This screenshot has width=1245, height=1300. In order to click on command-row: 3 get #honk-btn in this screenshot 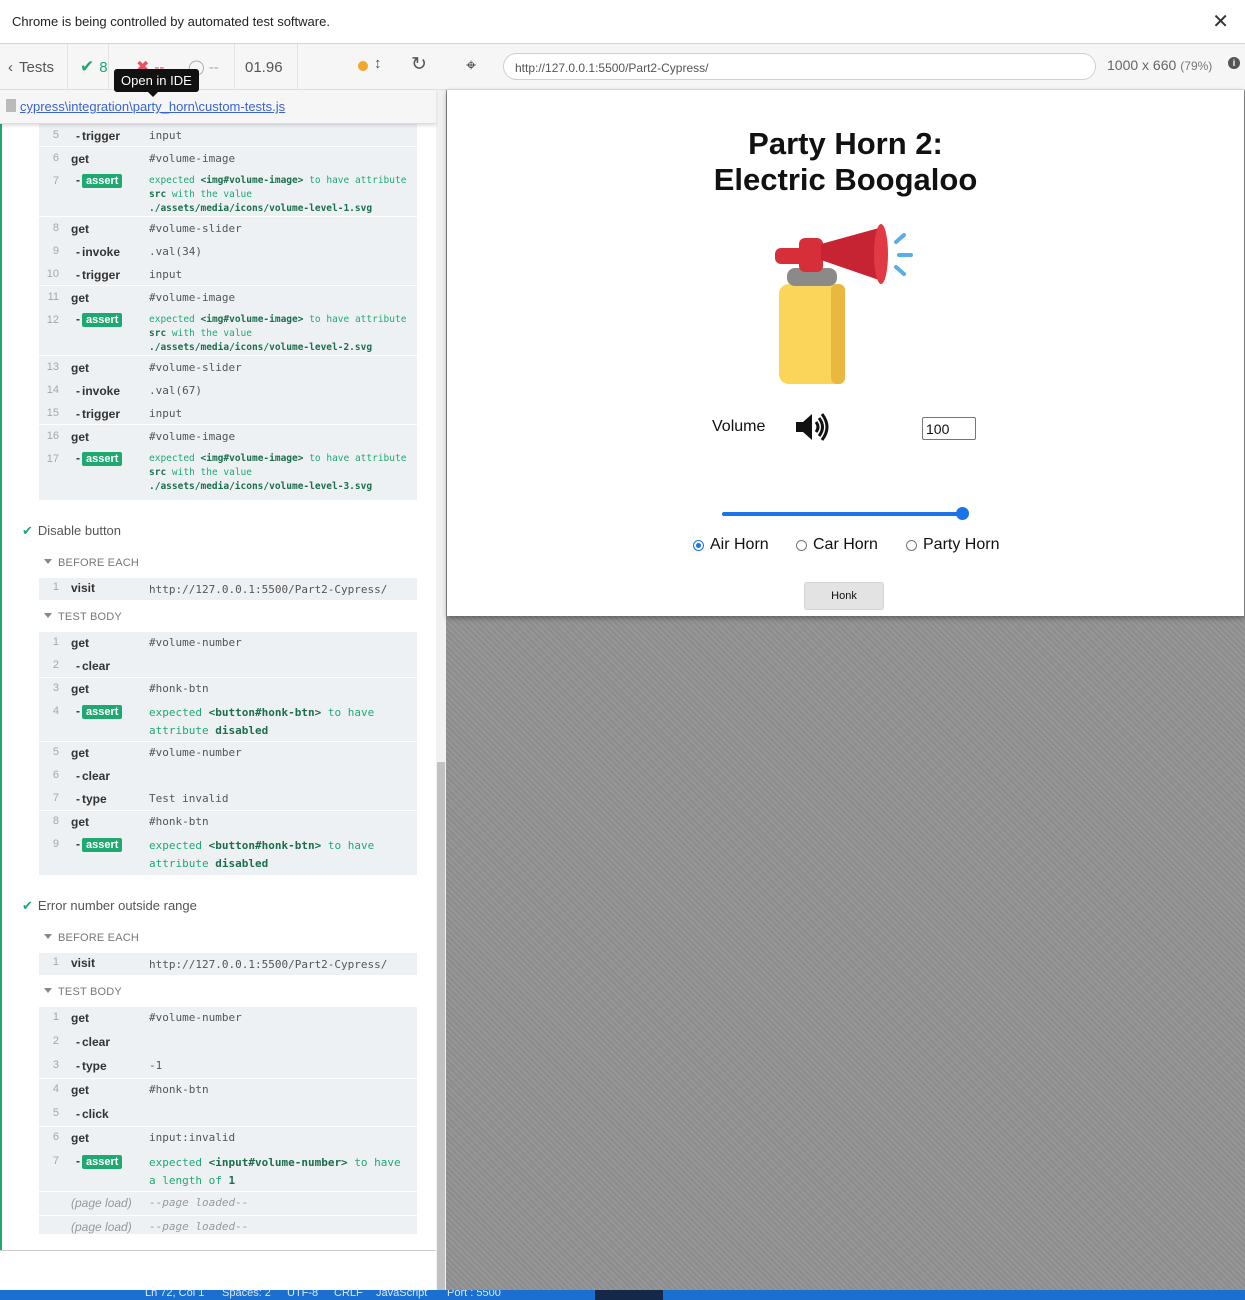, I will do `click(228, 689)`.